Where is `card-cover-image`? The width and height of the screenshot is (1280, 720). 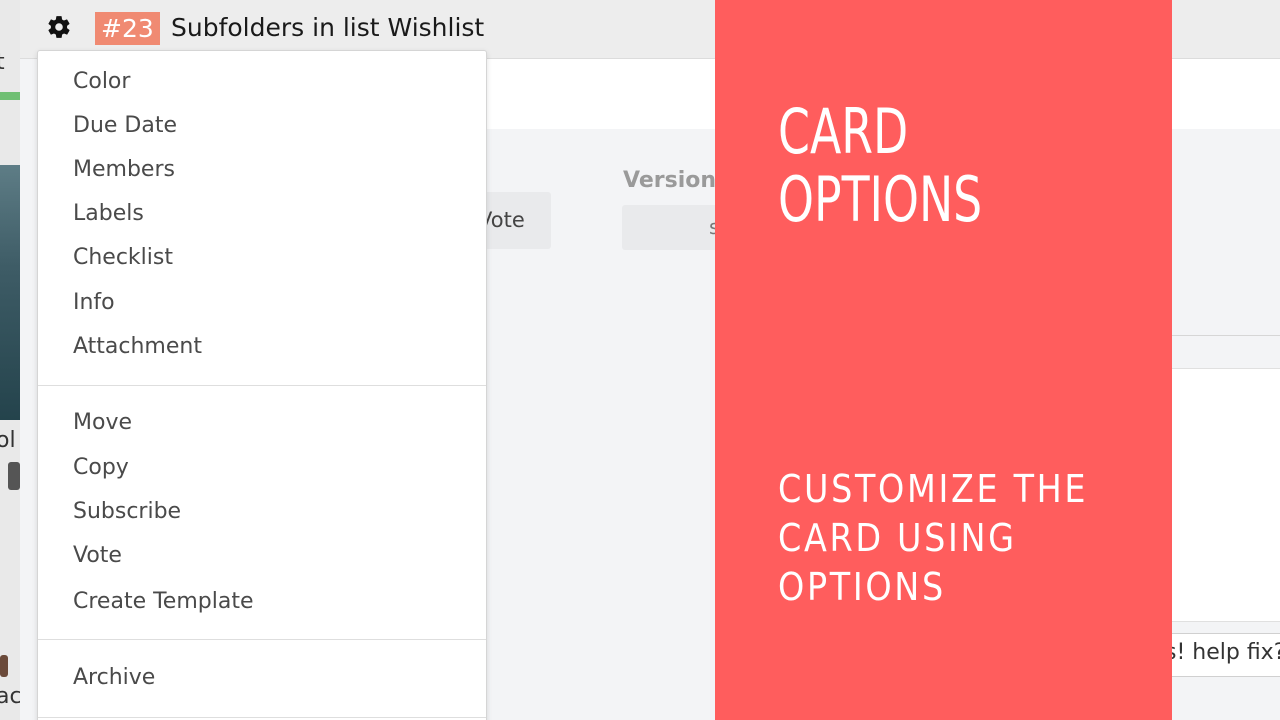
card-cover-image is located at coordinates (10, 292).